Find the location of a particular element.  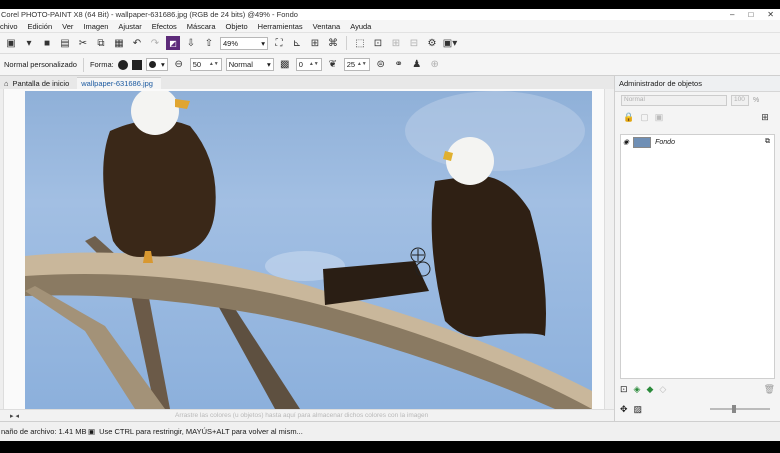

tray-nav-icon: ▸ ◂ is located at coordinates (14, 416).